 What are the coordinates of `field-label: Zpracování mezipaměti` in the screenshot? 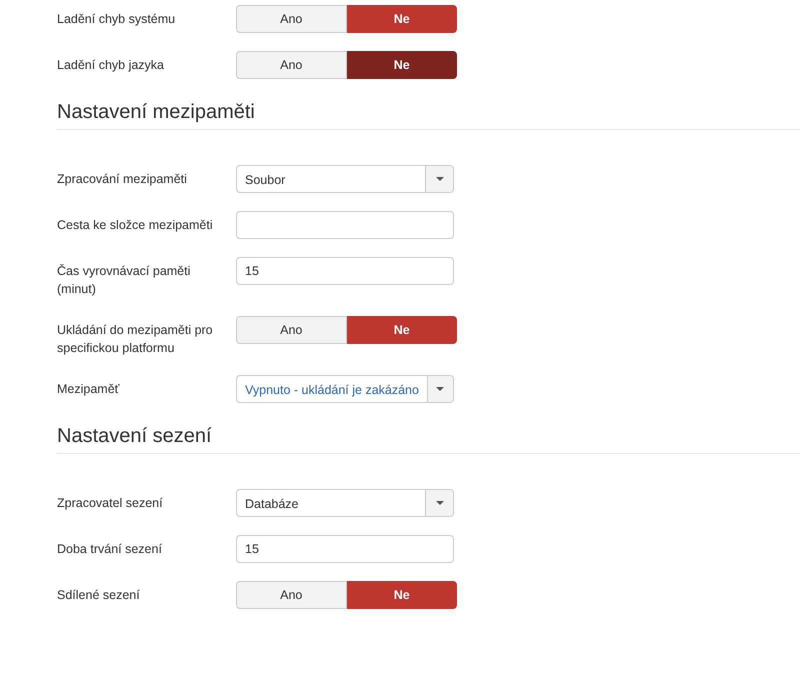 It's located at (122, 179).